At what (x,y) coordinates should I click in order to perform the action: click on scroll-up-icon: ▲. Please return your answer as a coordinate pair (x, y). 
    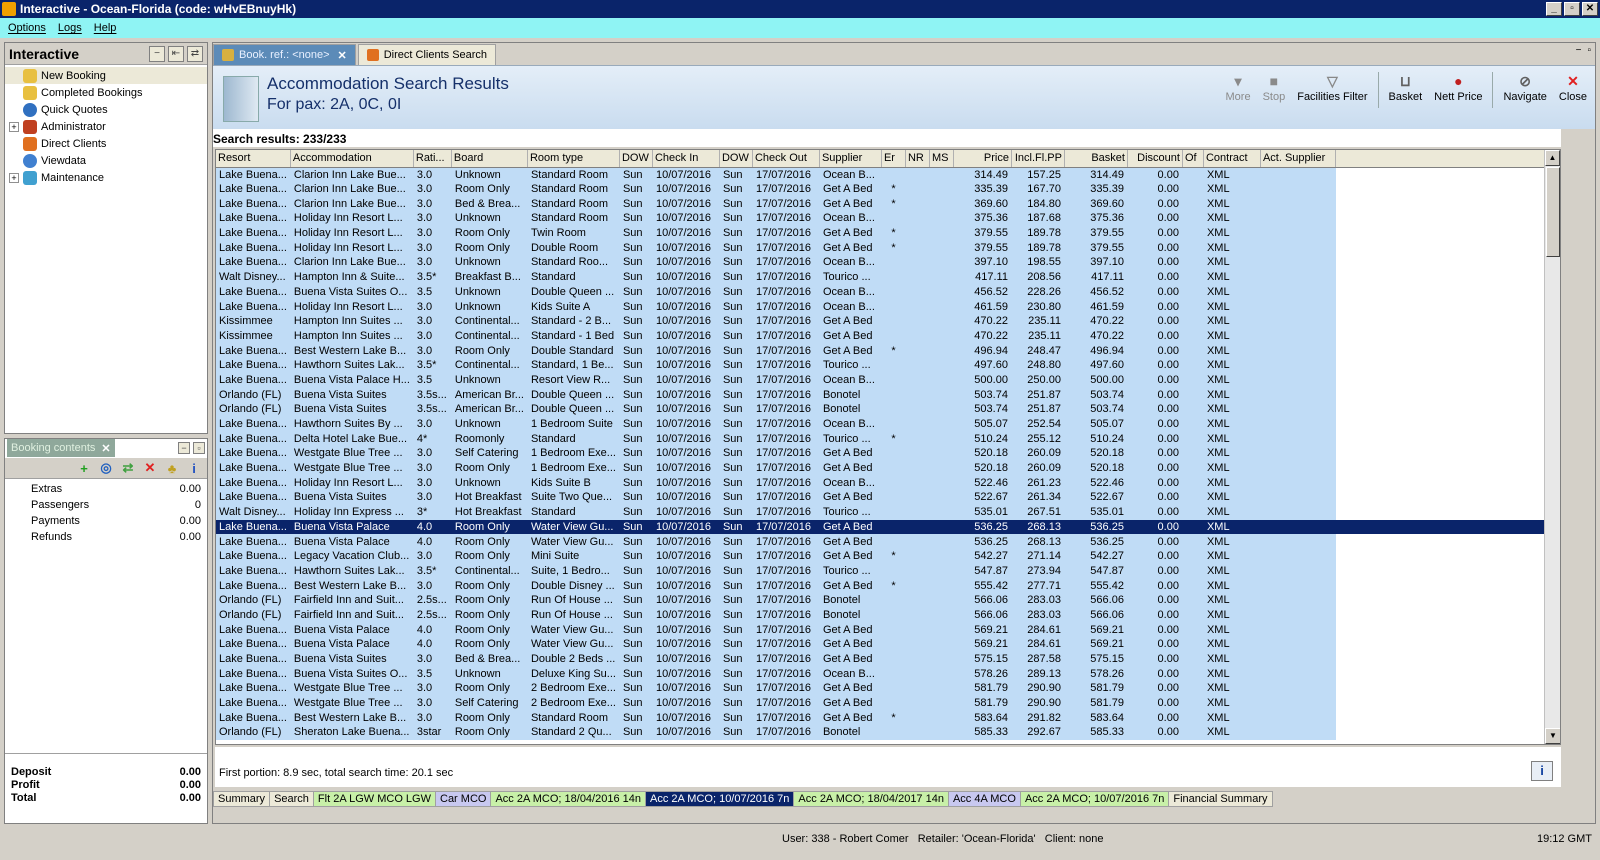
    Looking at the image, I should click on (1552, 158).